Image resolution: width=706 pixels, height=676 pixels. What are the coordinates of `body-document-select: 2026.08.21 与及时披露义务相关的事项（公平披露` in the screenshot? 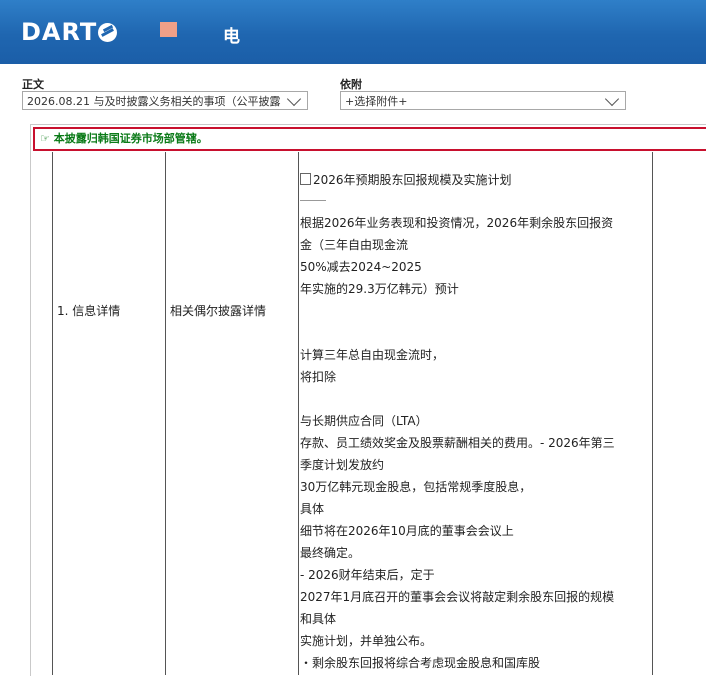 It's located at (165, 100).